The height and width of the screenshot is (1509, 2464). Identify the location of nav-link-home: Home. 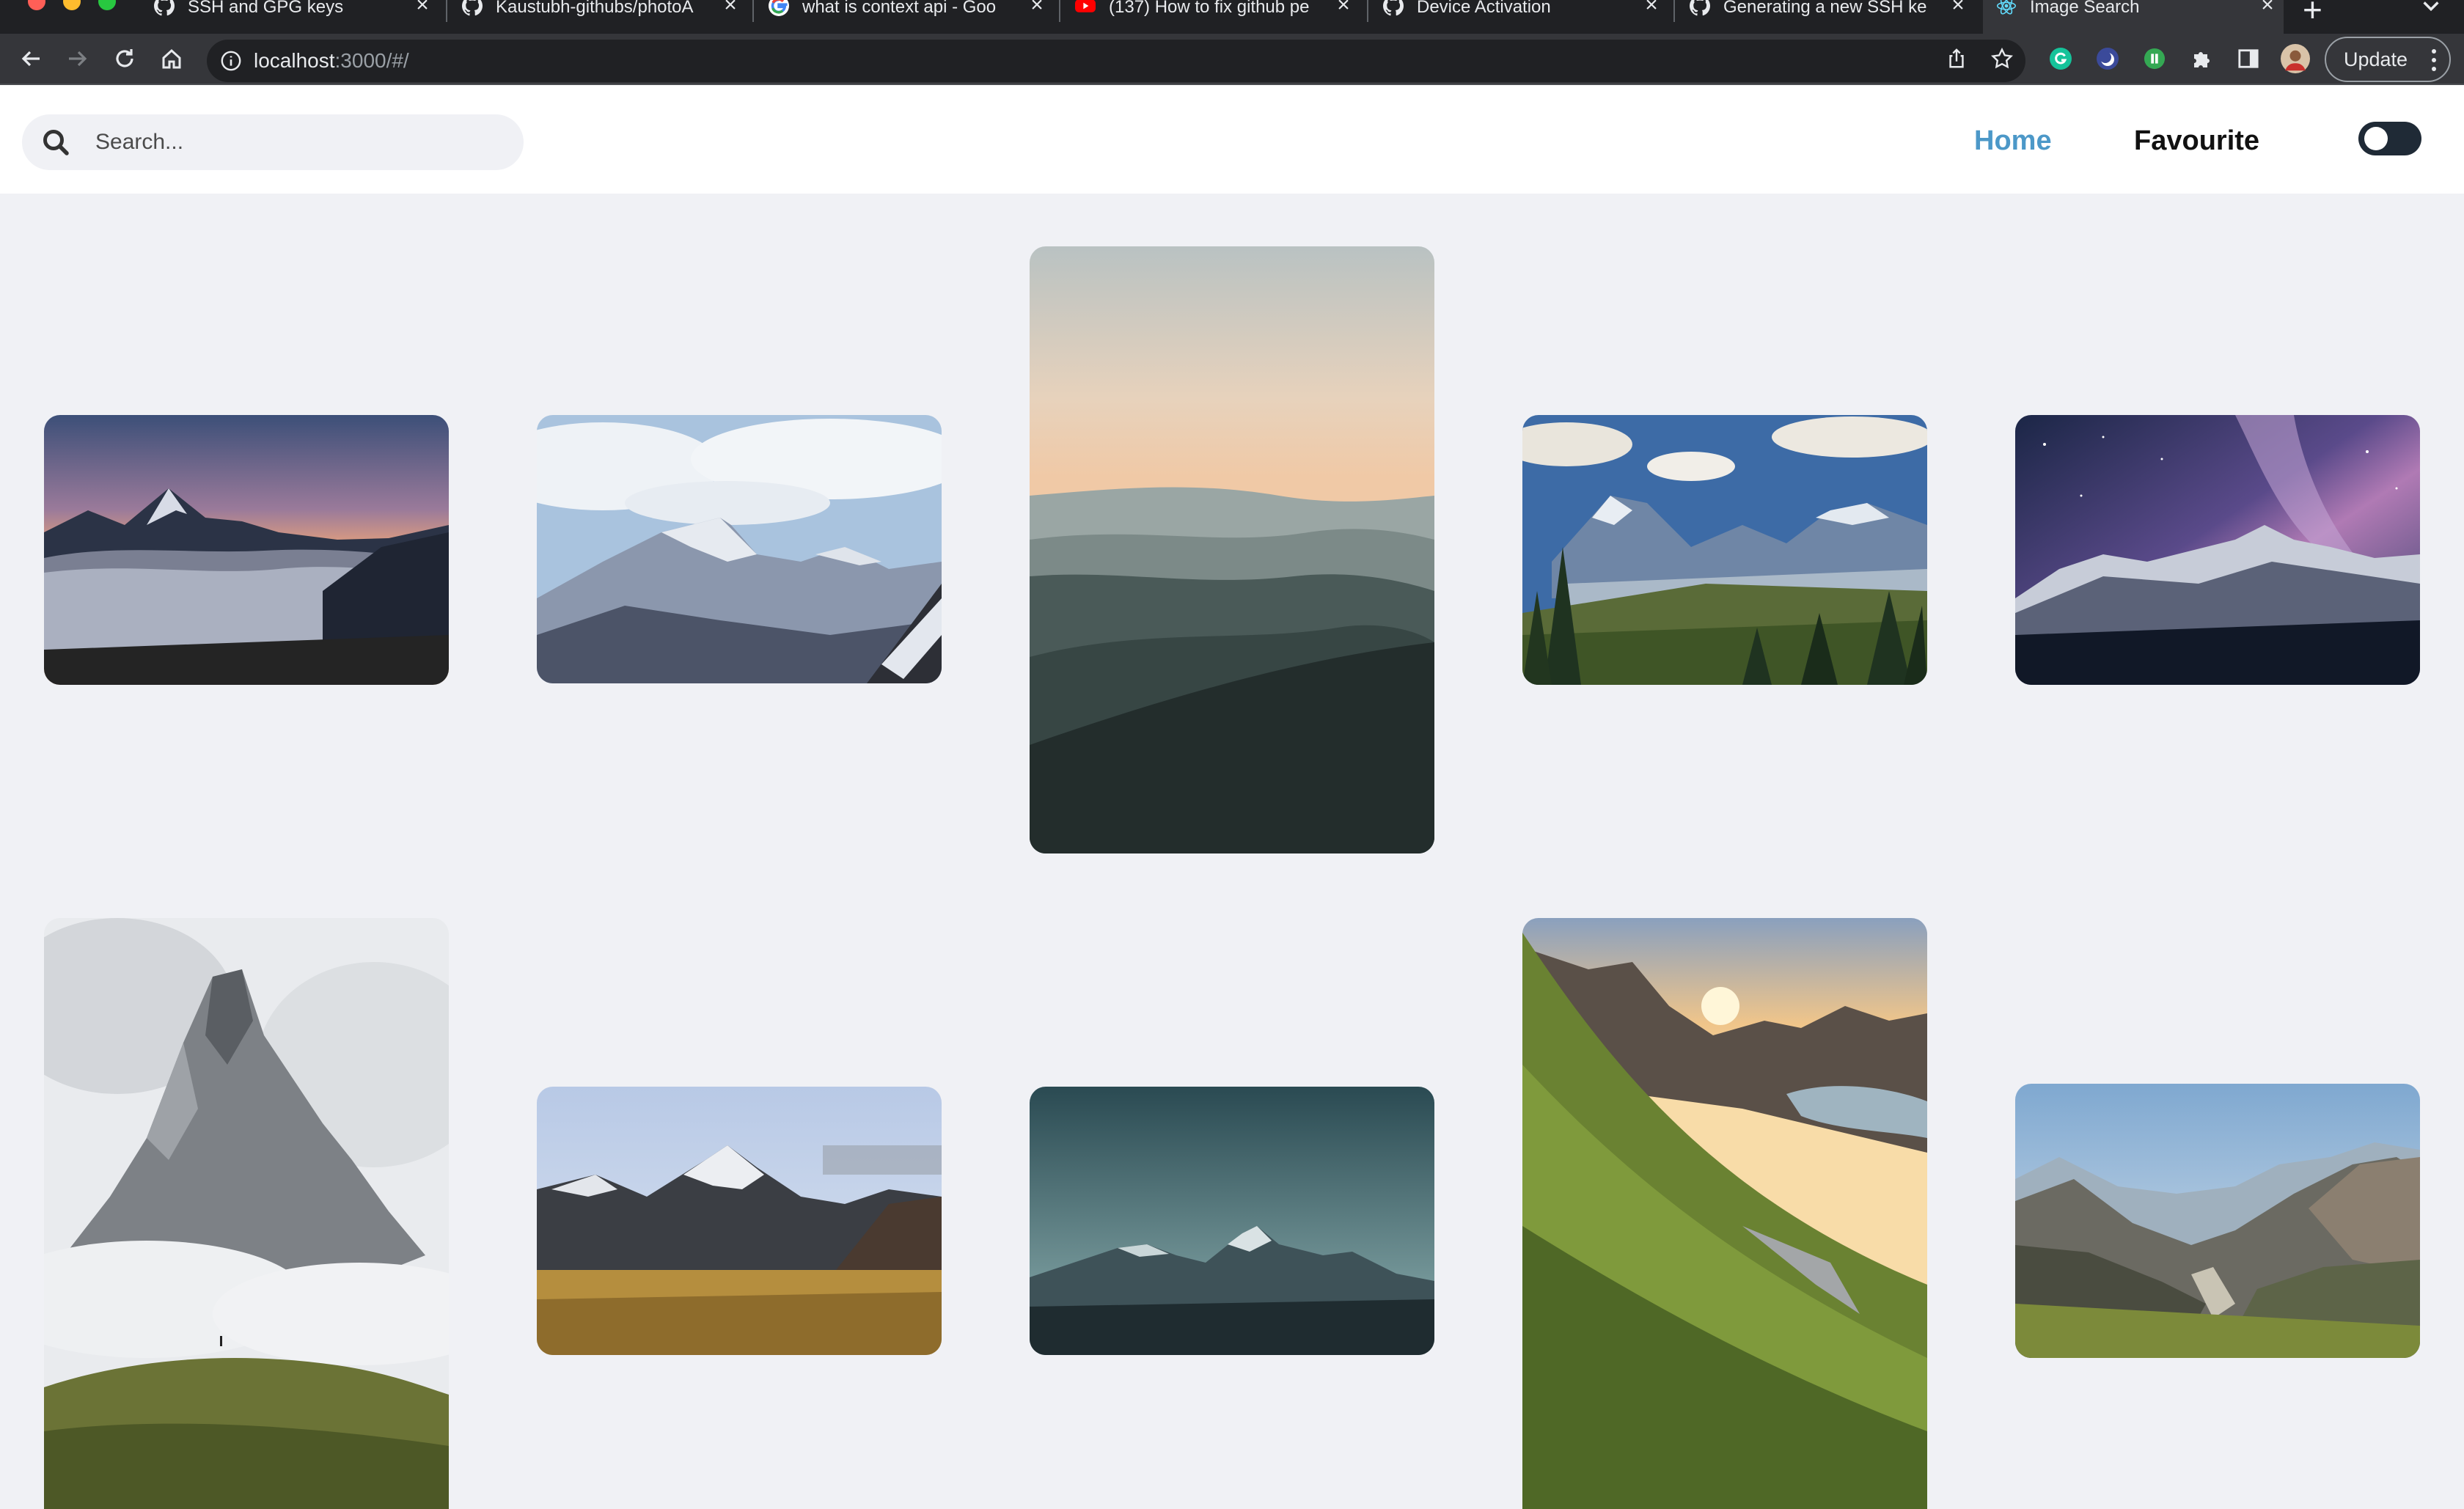
(2013, 141).